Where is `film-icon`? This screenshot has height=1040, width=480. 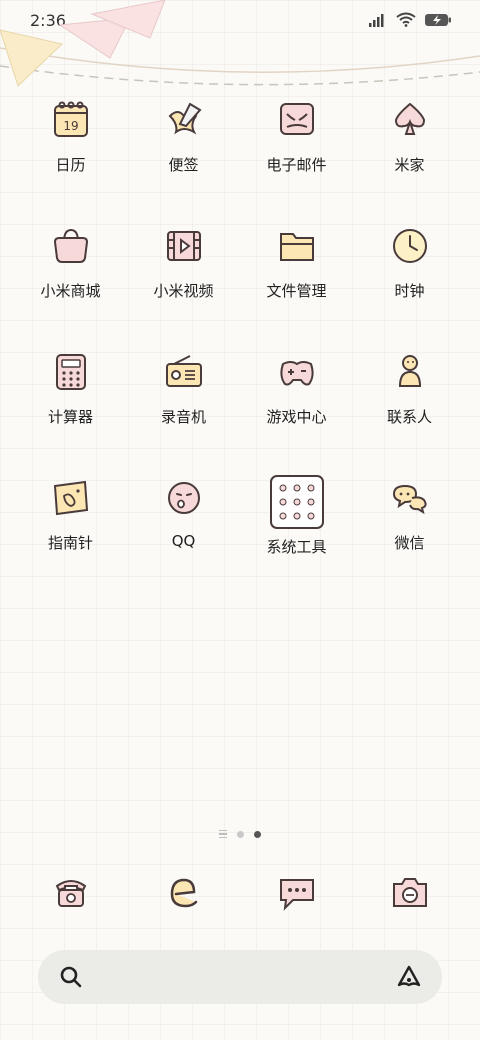 film-icon is located at coordinates (184, 246).